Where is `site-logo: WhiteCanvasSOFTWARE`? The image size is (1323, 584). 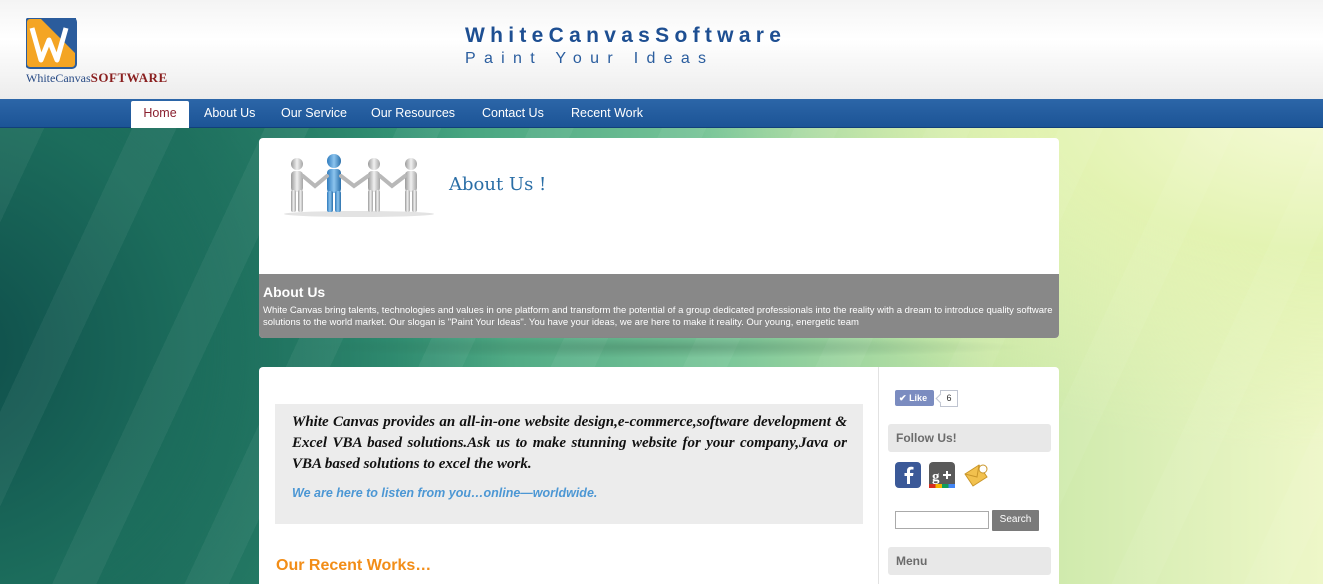 site-logo: WhiteCanvasSOFTWARE is located at coordinates (107, 53).